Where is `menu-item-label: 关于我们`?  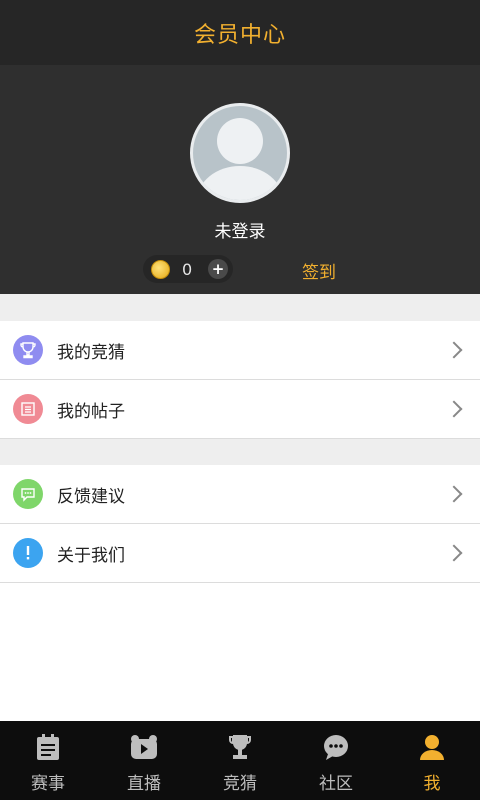 menu-item-label: 关于我们 is located at coordinates (91, 555).